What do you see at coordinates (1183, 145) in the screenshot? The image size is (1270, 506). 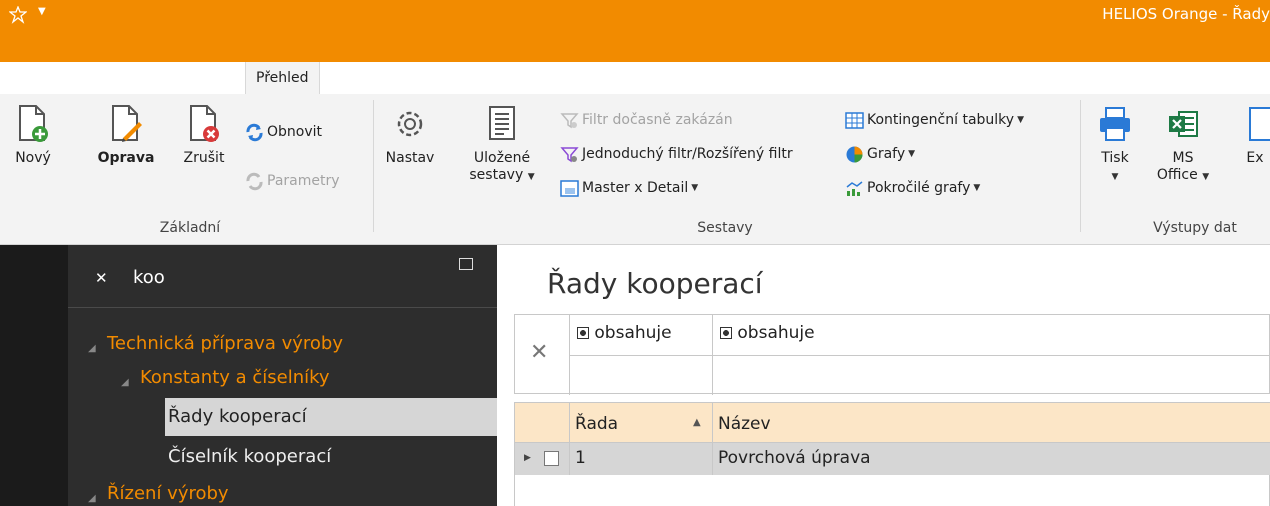 I see `ms-office-button: MS Office ▼` at bounding box center [1183, 145].